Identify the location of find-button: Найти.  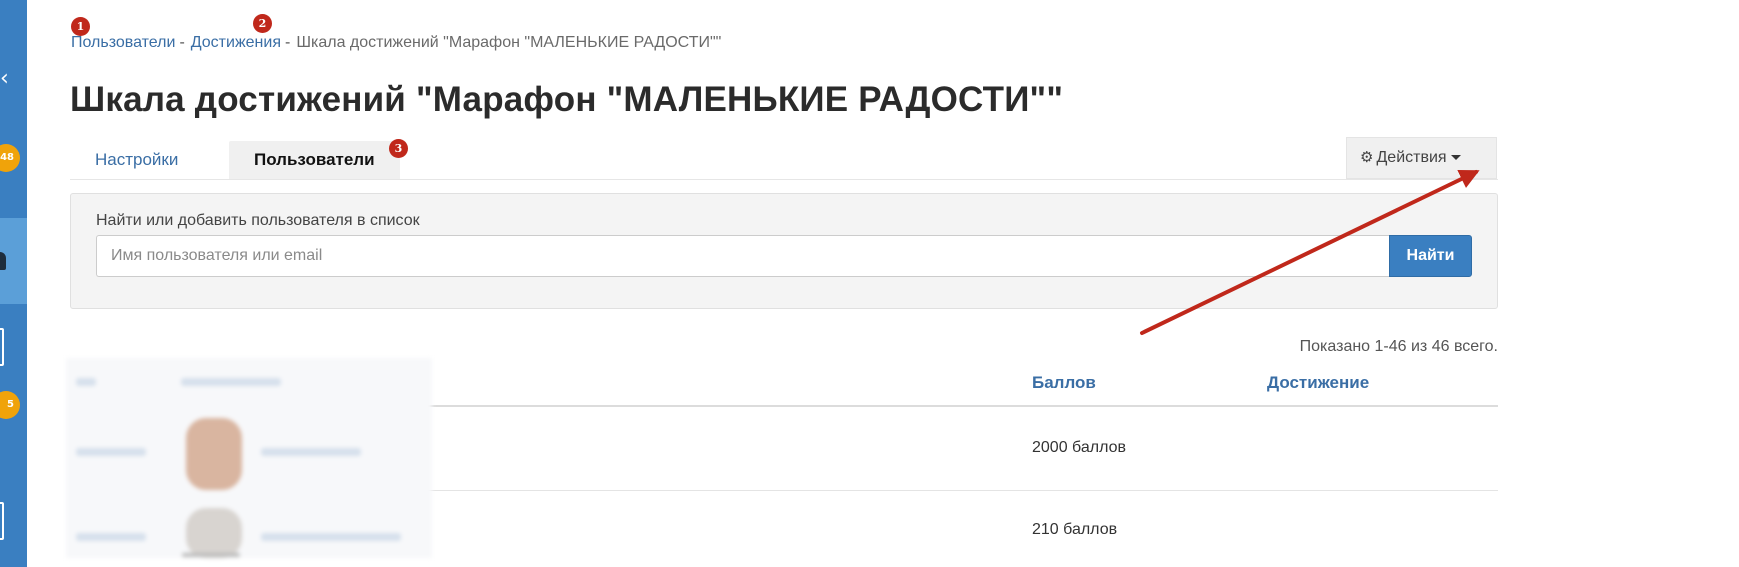
(1430, 256).